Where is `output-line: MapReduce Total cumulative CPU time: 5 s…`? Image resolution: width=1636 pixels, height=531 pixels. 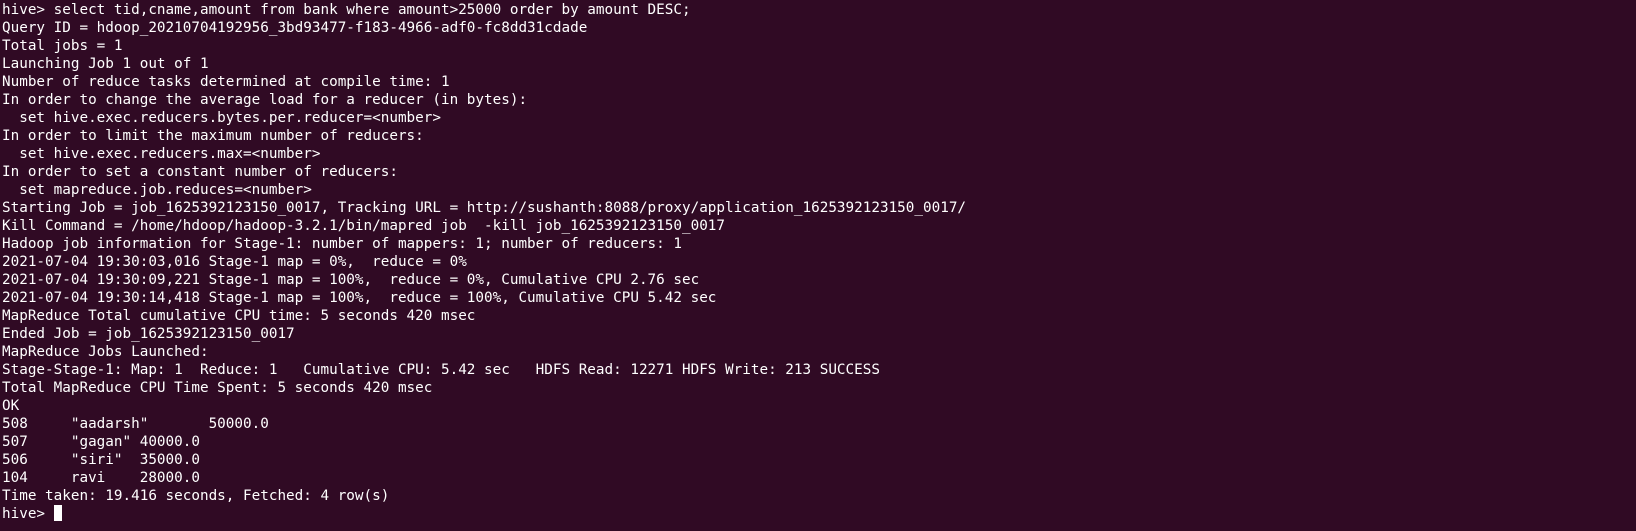 output-line: MapReduce Total cumulative CPU time: 5 s… is located at coordinates (239, 316).